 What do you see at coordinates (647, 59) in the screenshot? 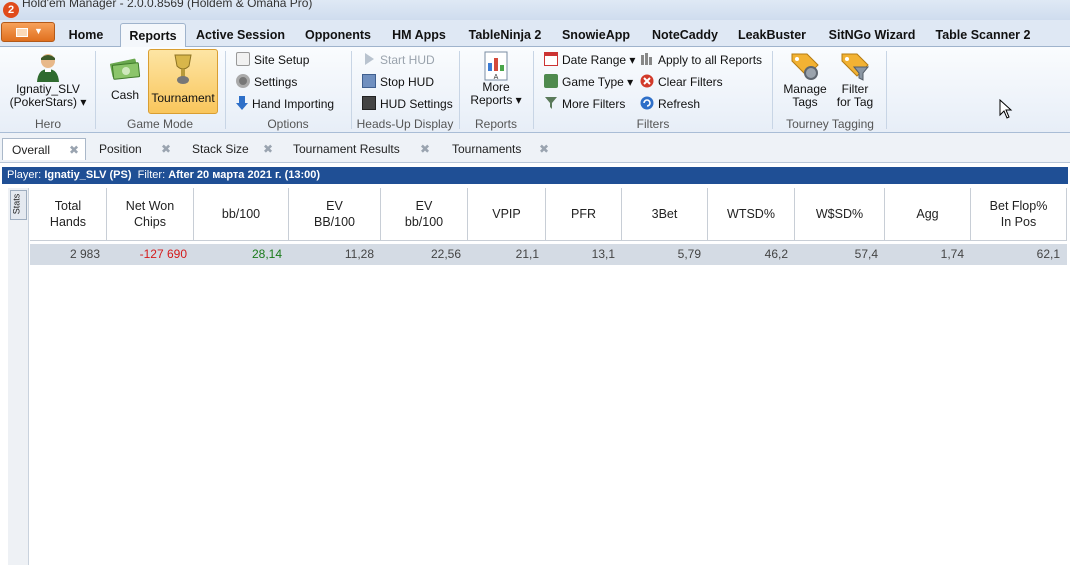
I see `apply-all-icon` at bounding box center [647, 59].